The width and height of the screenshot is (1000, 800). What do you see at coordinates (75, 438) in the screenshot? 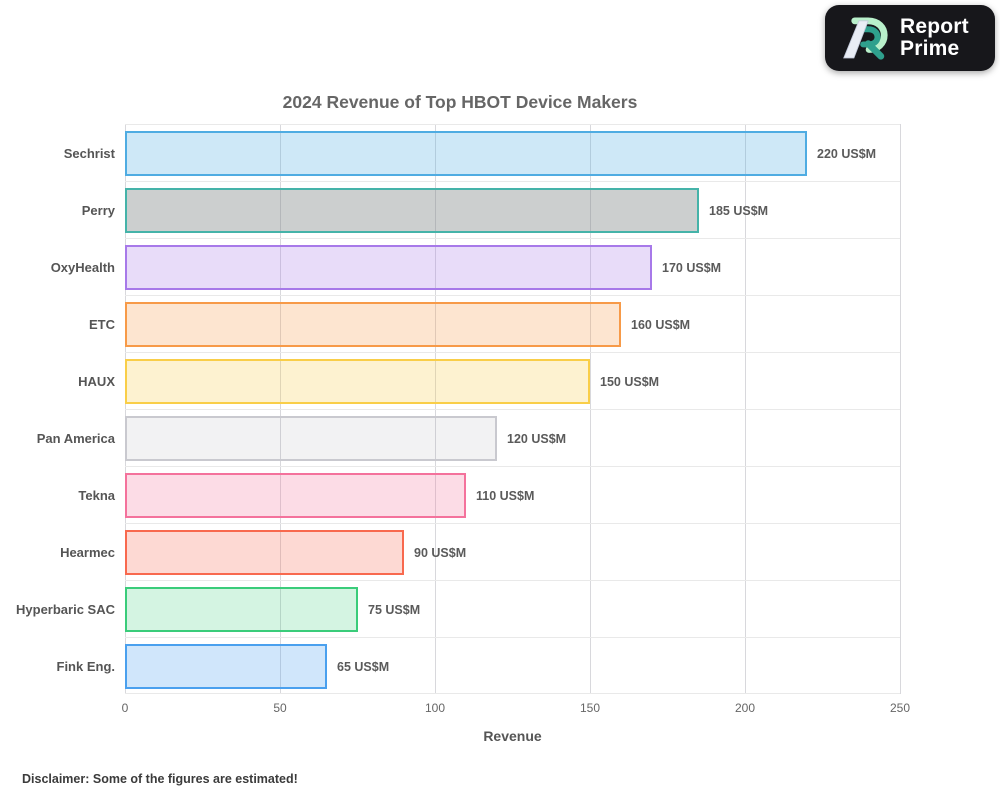
I see `category-label: Pan America` at bounding box center [75, 438].